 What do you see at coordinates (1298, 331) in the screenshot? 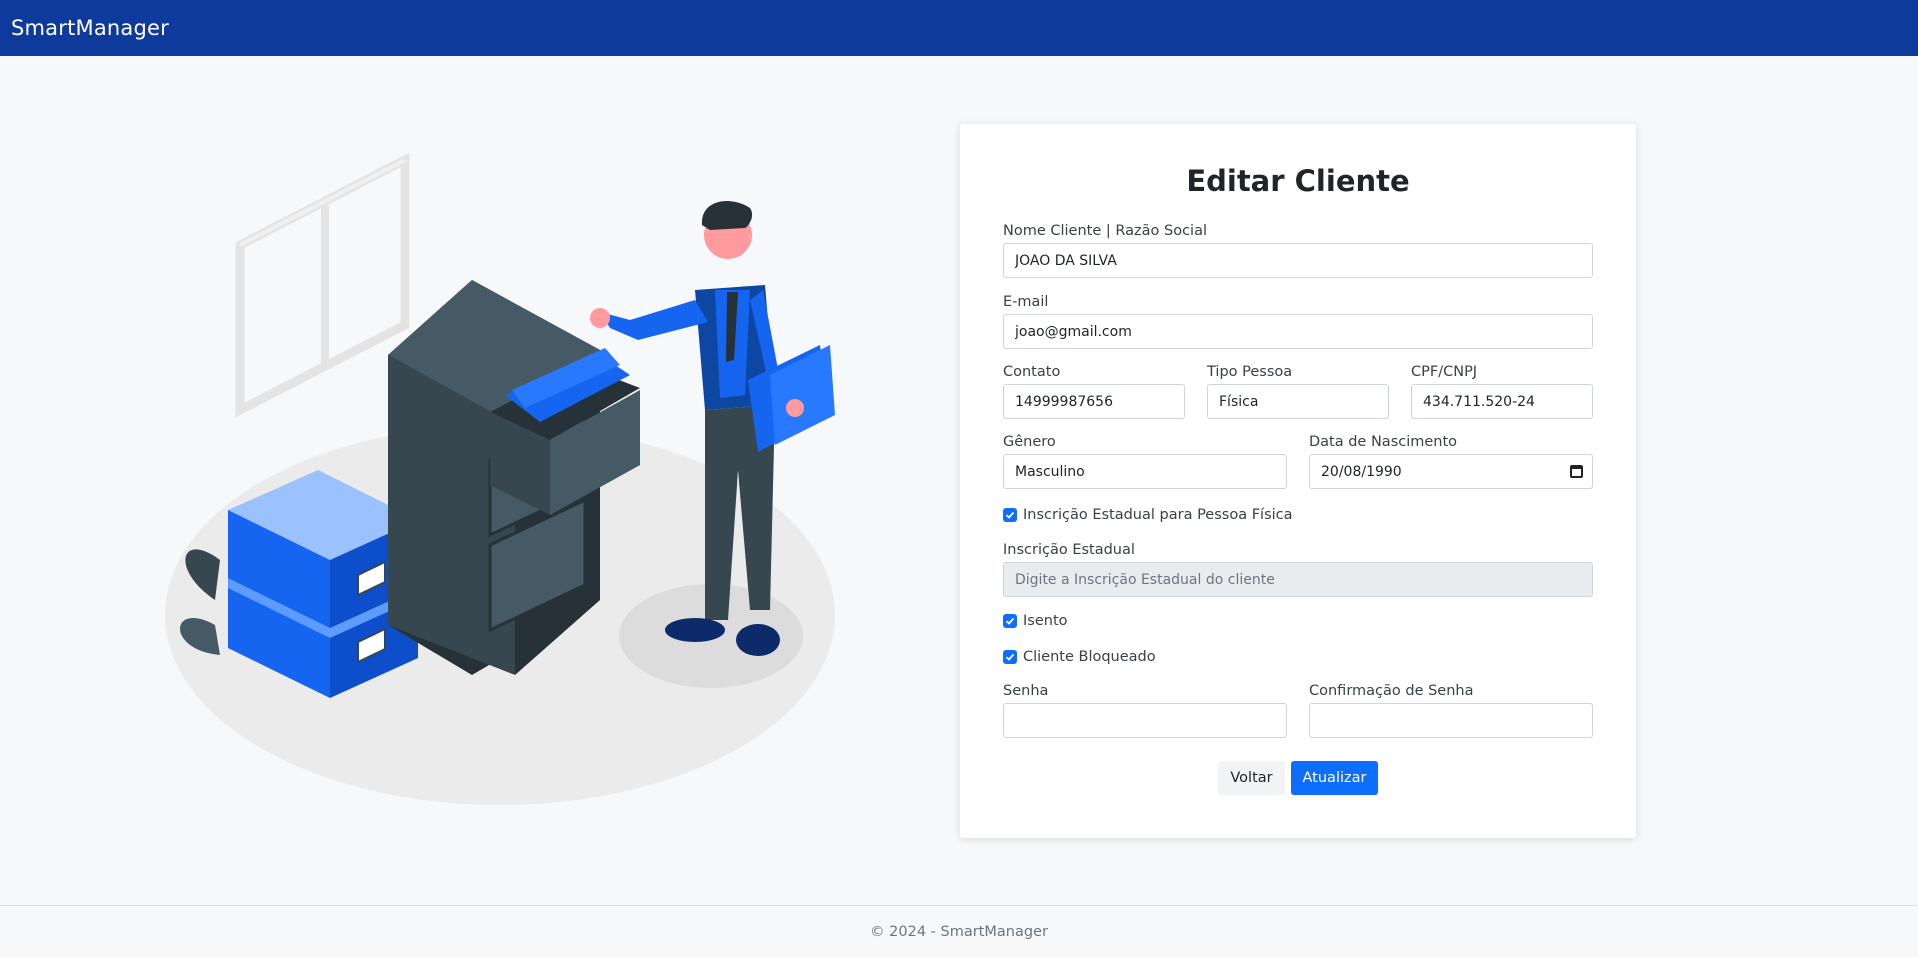
I see `email-input` at bounding box center [1298, 331].